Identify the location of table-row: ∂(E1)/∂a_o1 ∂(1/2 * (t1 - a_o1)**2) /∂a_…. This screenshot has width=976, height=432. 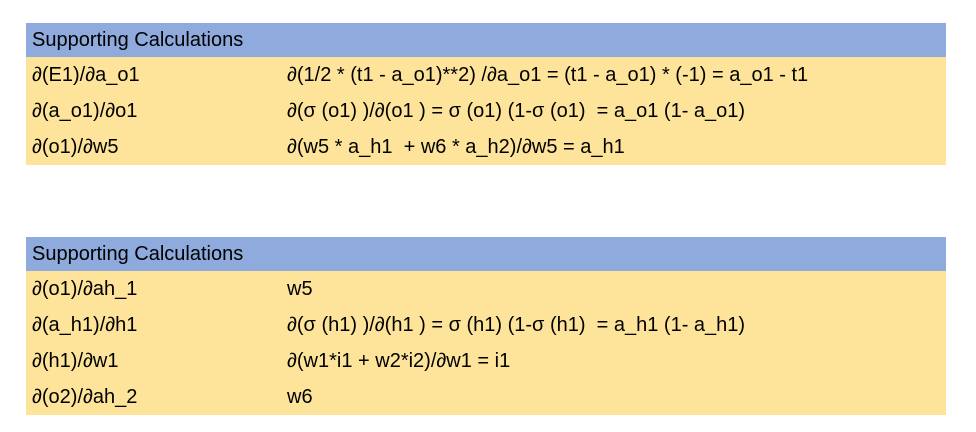
(486, 75).